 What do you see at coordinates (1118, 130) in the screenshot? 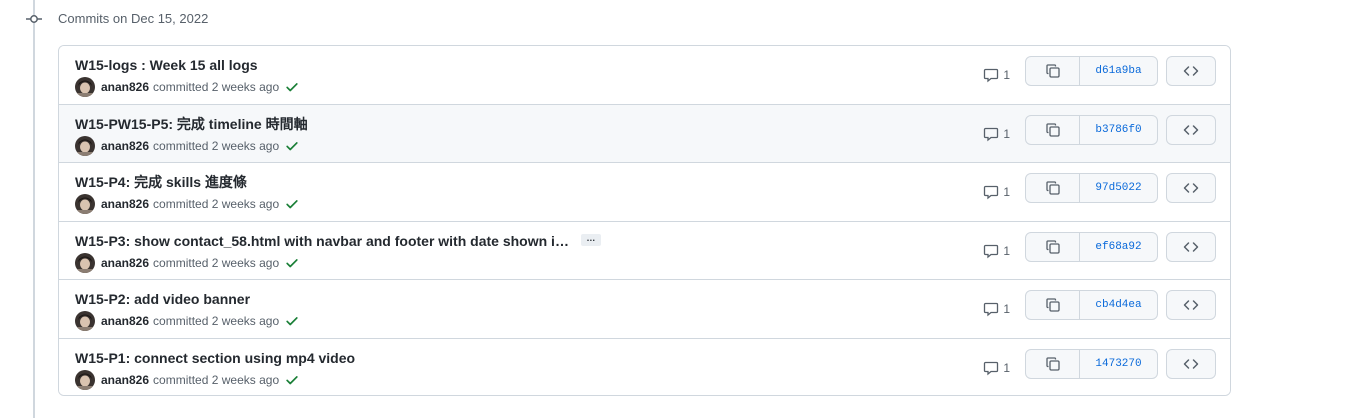
I see `commit-sha-link: b3786f0` at bounding box center [1118, 130].